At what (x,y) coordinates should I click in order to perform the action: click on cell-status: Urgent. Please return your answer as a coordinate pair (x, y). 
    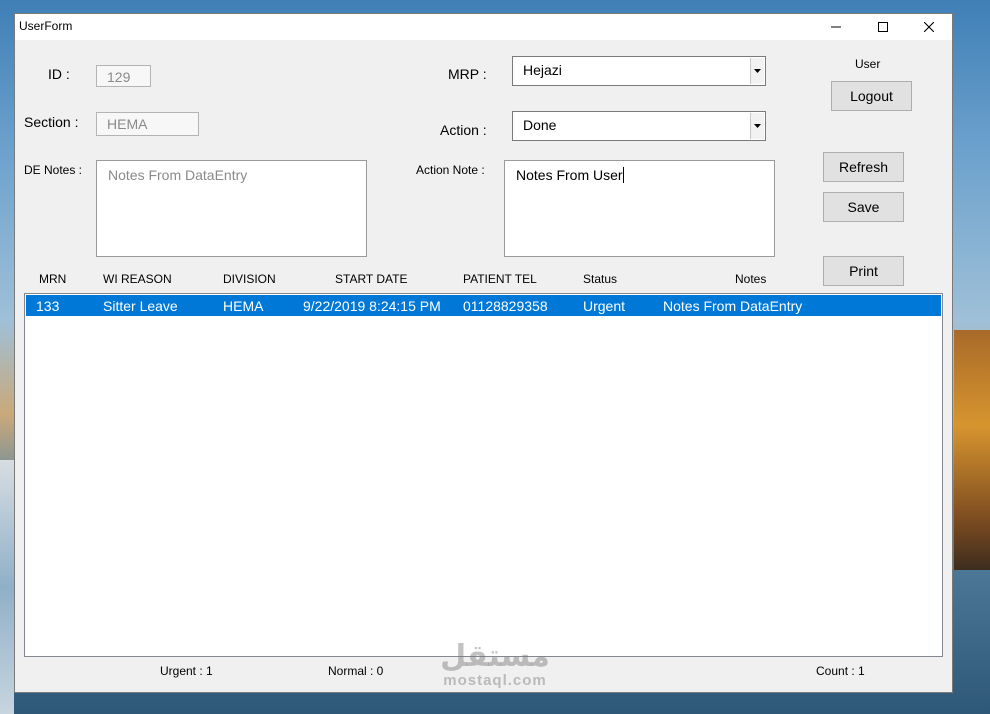
    Looking at the image, I should click on (604, 306).